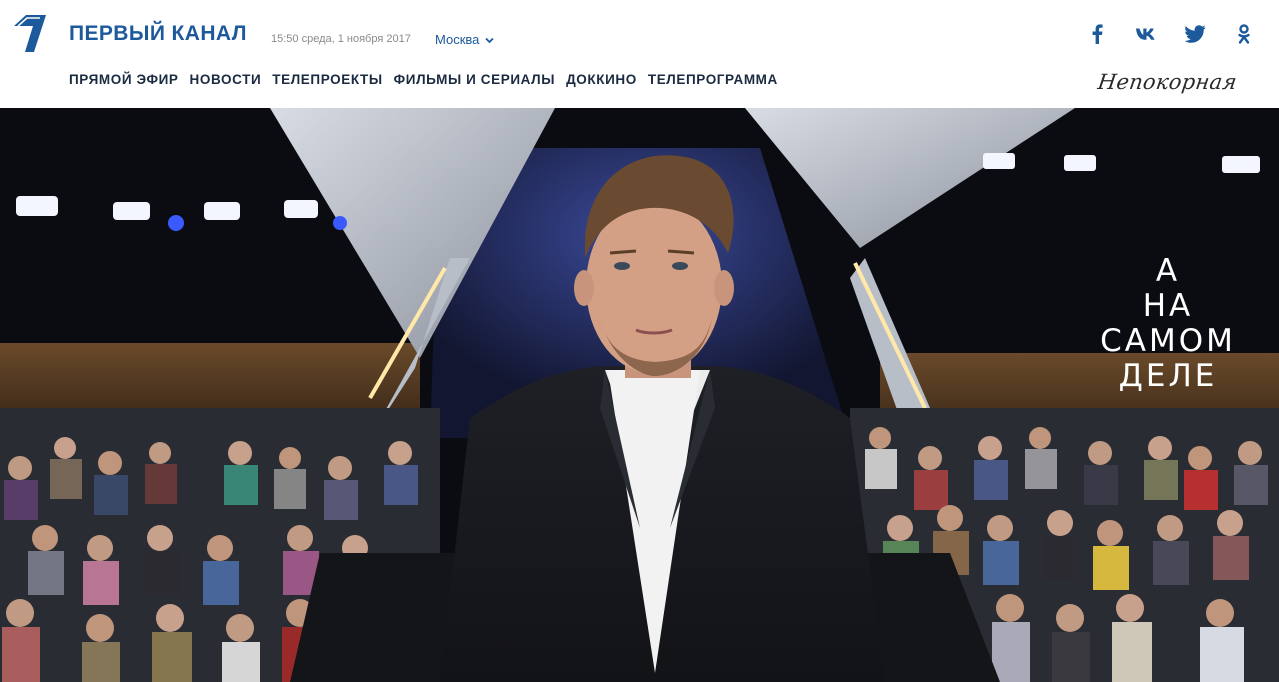 The height and width of the screenshot is (682, 1279). Describe the element at coordinates (1168, 271) in the screenshot. I see `show-logo-line-1: А` at that location.